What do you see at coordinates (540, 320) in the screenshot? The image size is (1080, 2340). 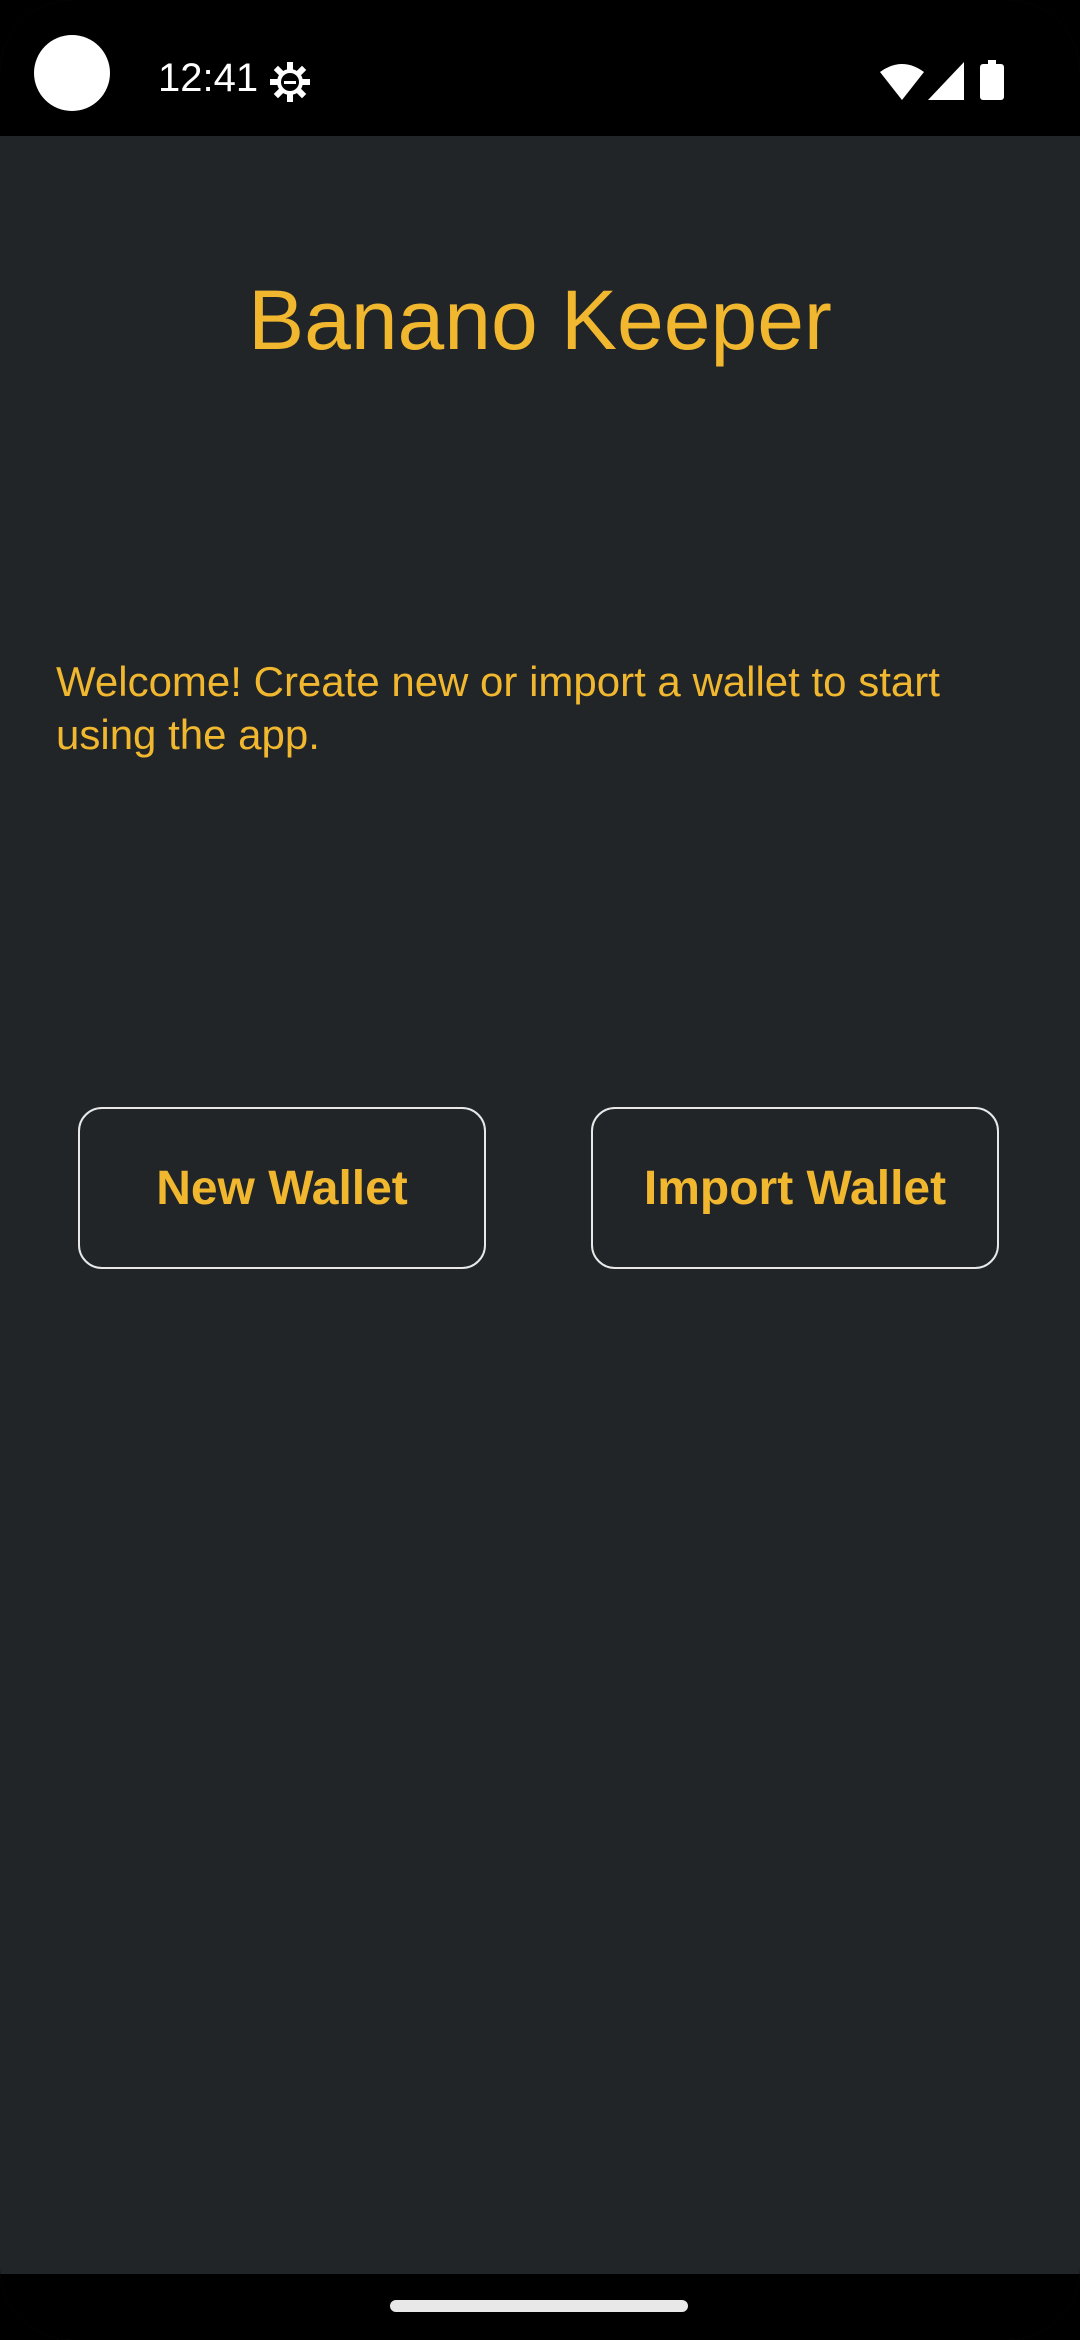 I see `app-title: Banano Keeper` at bounding box center [540, 320].